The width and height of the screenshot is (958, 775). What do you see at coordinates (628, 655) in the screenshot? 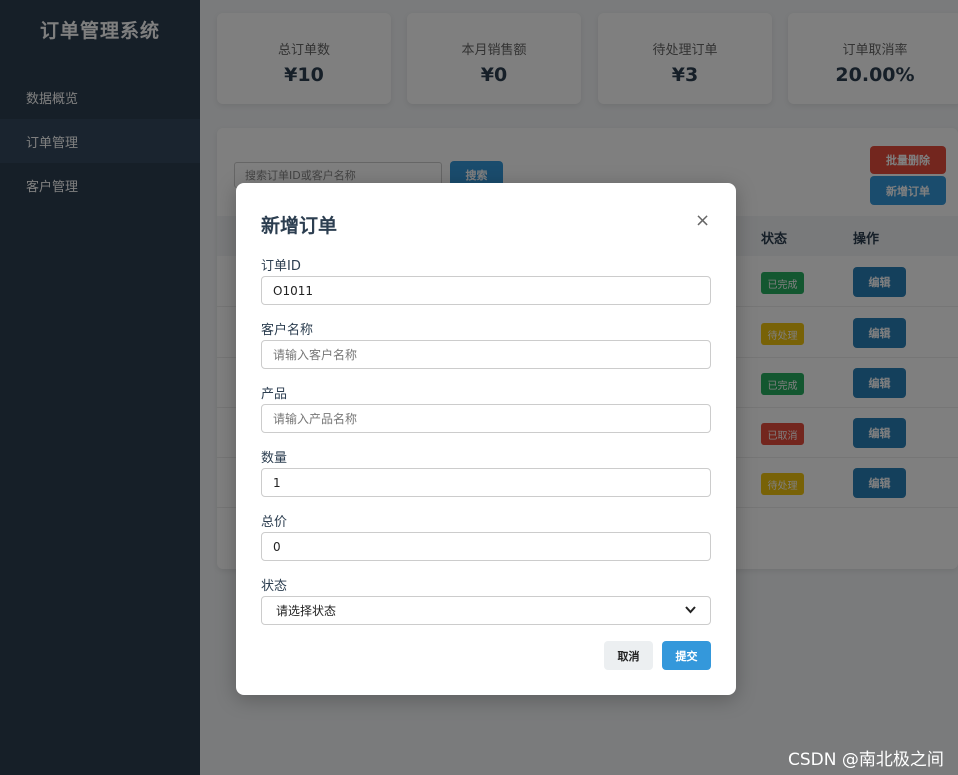
I see `cancel-button: 取消` at bounding box center [628, 655].